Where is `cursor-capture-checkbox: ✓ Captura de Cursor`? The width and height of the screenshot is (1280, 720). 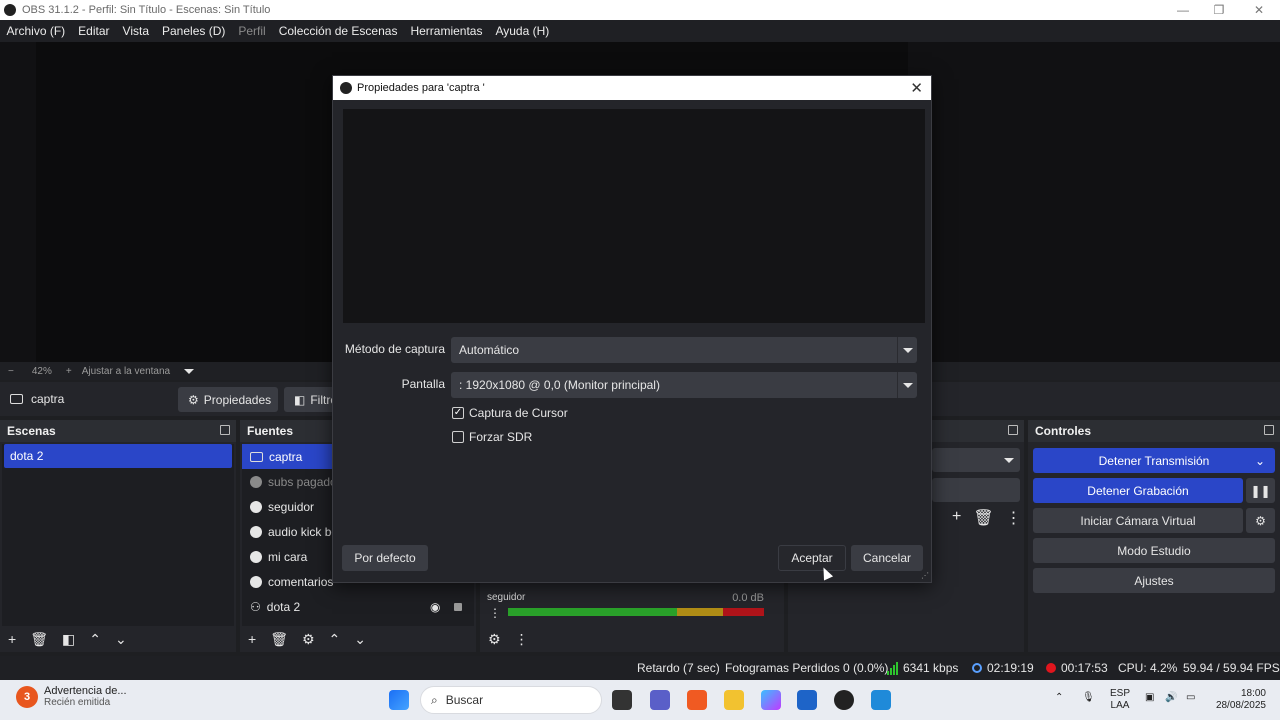
cursor-capture-checkbox: ✓ Captura de Cursor is located at coordinates (510, 413).